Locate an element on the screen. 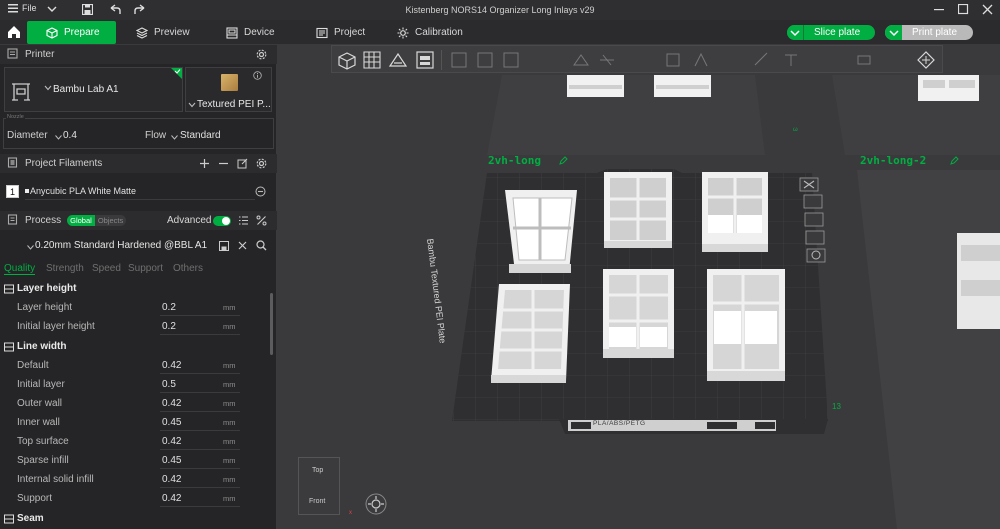 The height and width of the screenshot is (529, 1000). arrange-grid-icon is located at coordinates (372, 61).